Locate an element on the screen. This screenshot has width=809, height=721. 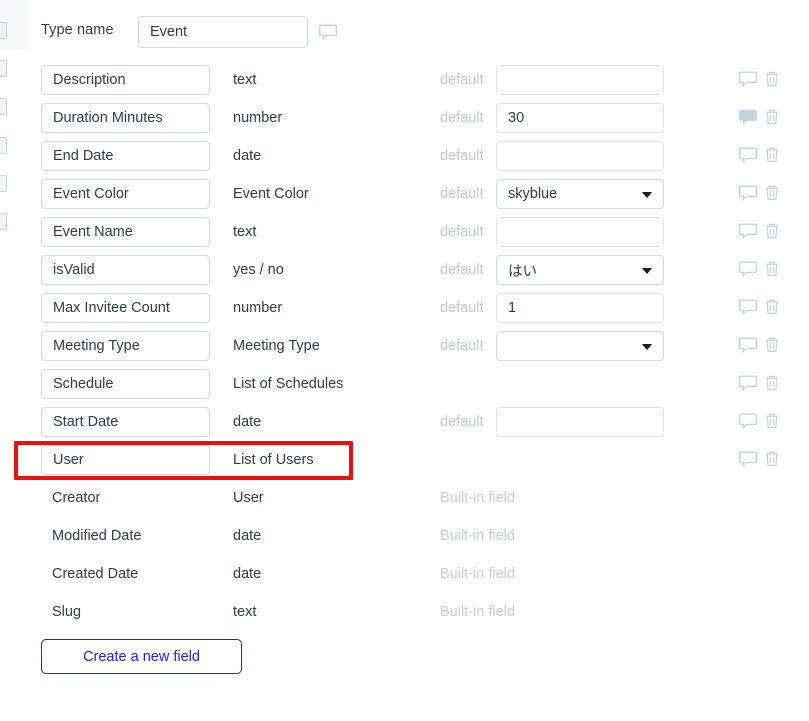
field-row: End Date date default is located at coordinates (404, 160).